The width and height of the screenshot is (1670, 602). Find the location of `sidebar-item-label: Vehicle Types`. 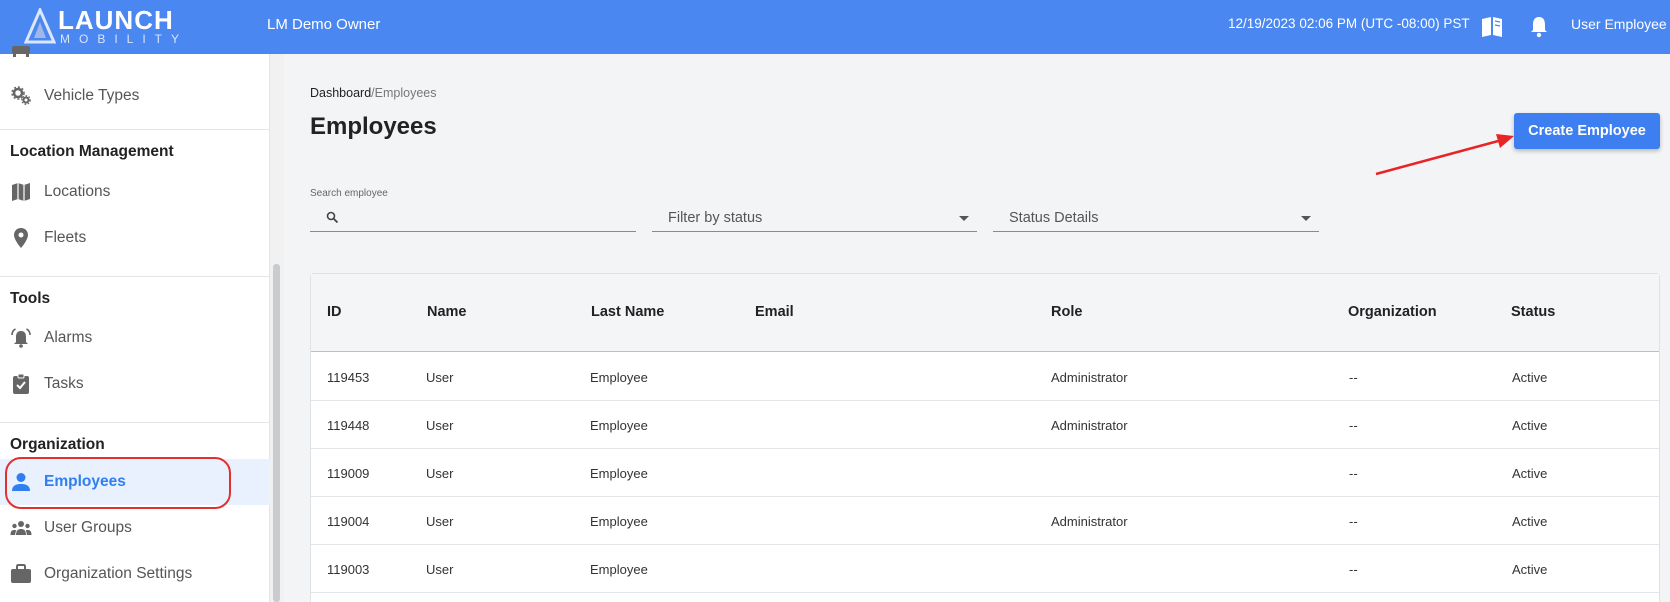

sidebar-item-label: Vehicle Types is located at coordinates (92, 95).